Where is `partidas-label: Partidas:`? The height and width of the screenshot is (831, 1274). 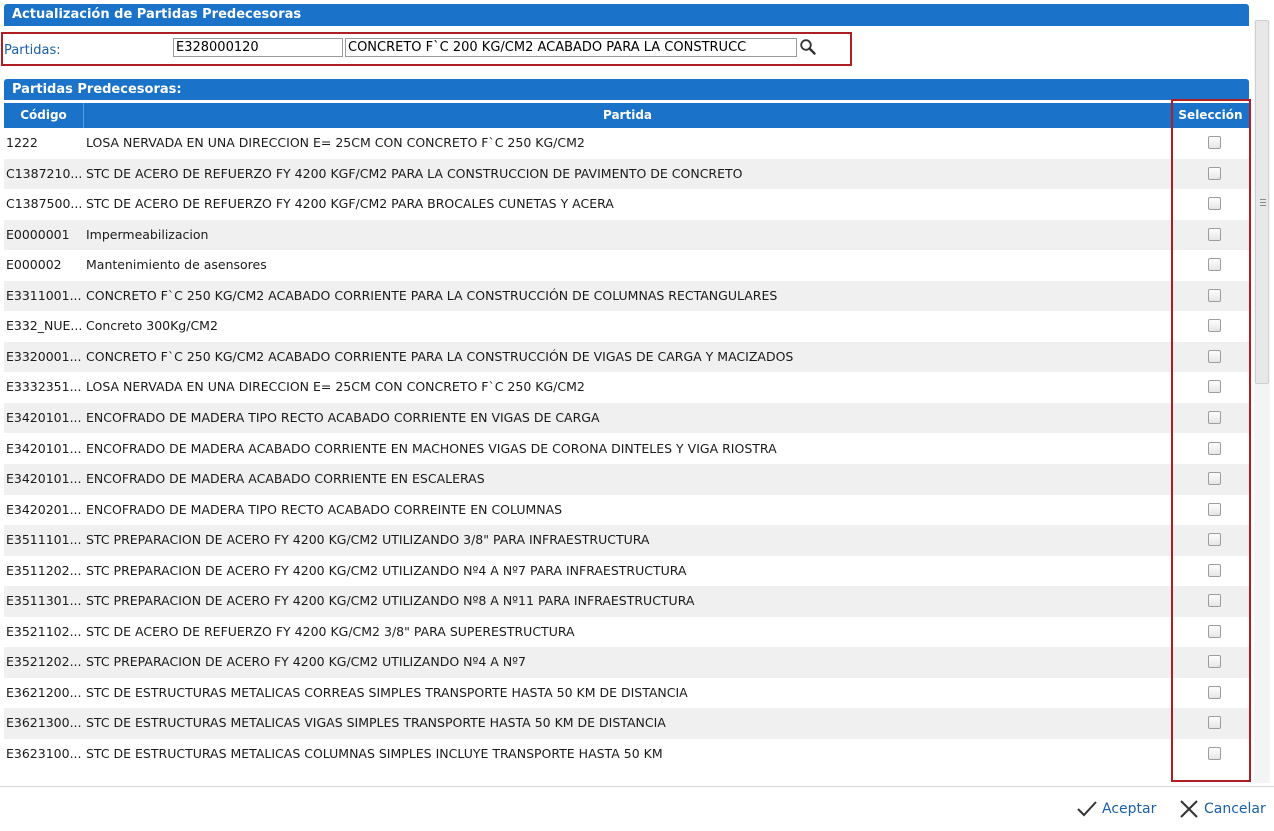 partidas-label: Partidas: is located at coordinates (32, 50).